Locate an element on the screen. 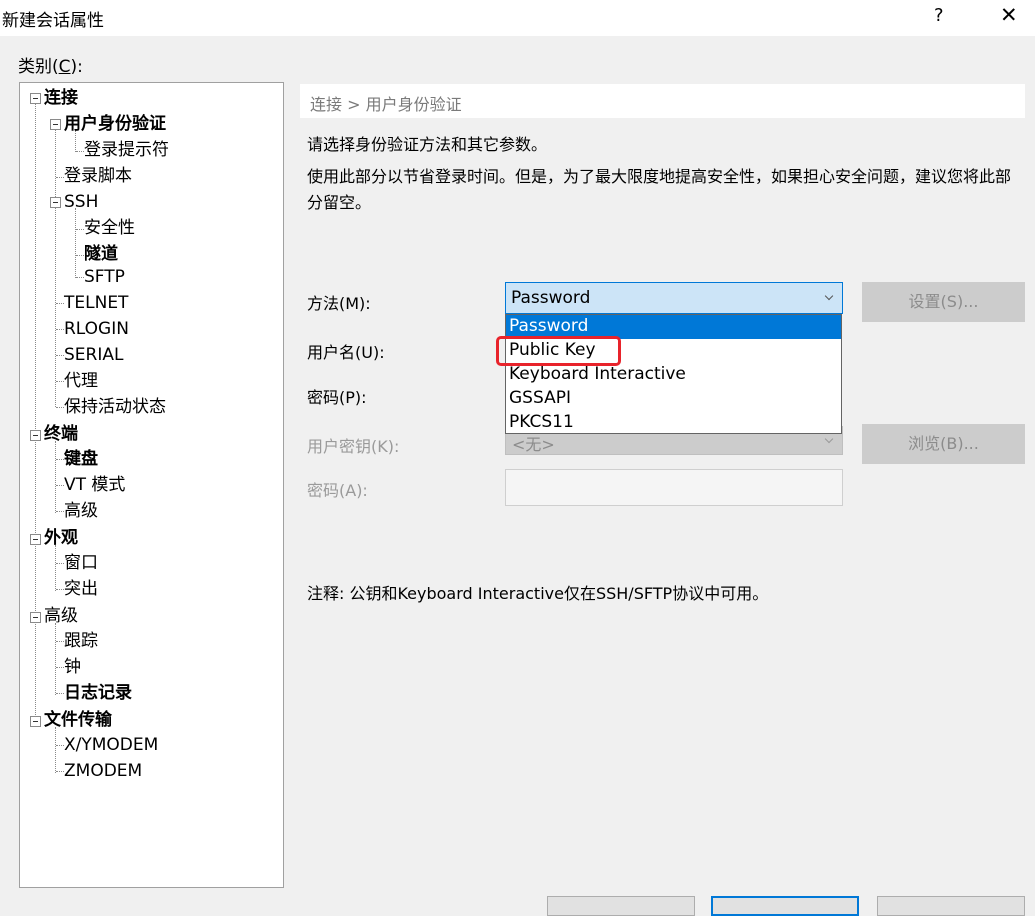 The image size is (1035, 916). tree-item-window: 窗口 is located at coordinates (81, 563).